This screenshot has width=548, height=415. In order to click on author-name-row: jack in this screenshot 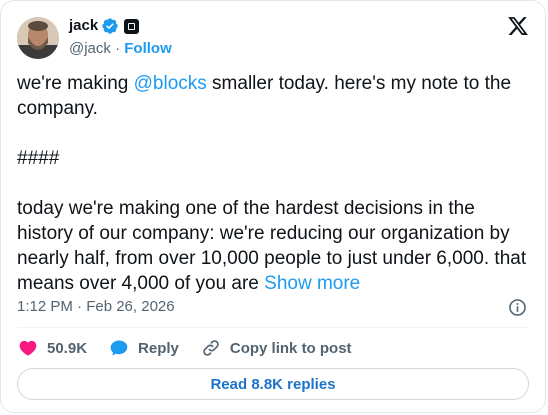, I will do `click(104, 26)`.